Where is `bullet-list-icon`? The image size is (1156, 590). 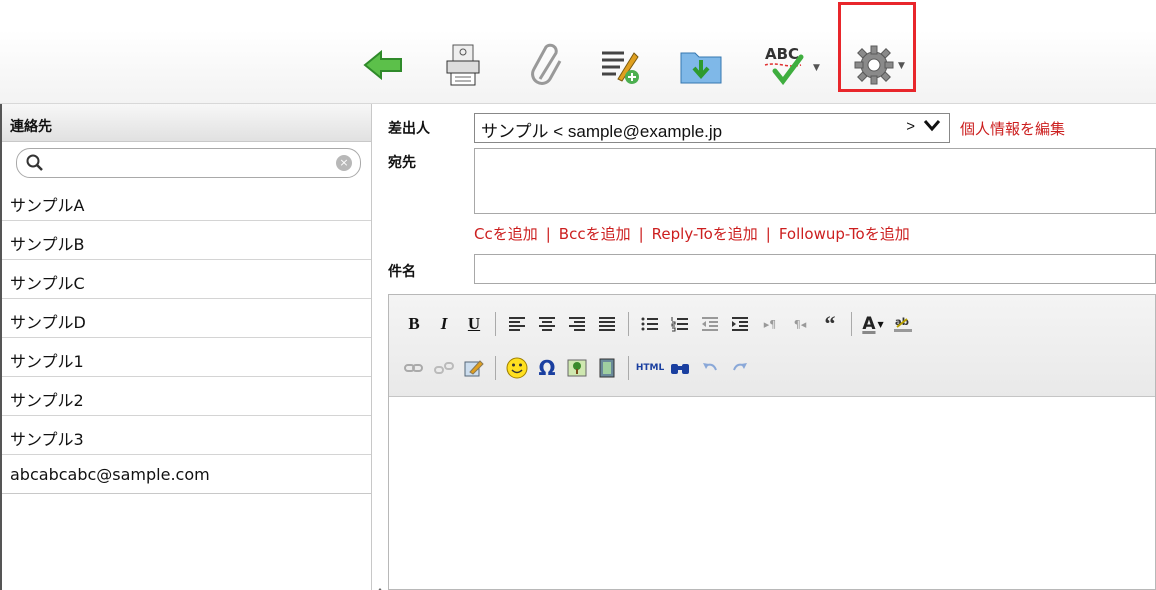
bullet-list-icon is located at coordinates (650, 324).